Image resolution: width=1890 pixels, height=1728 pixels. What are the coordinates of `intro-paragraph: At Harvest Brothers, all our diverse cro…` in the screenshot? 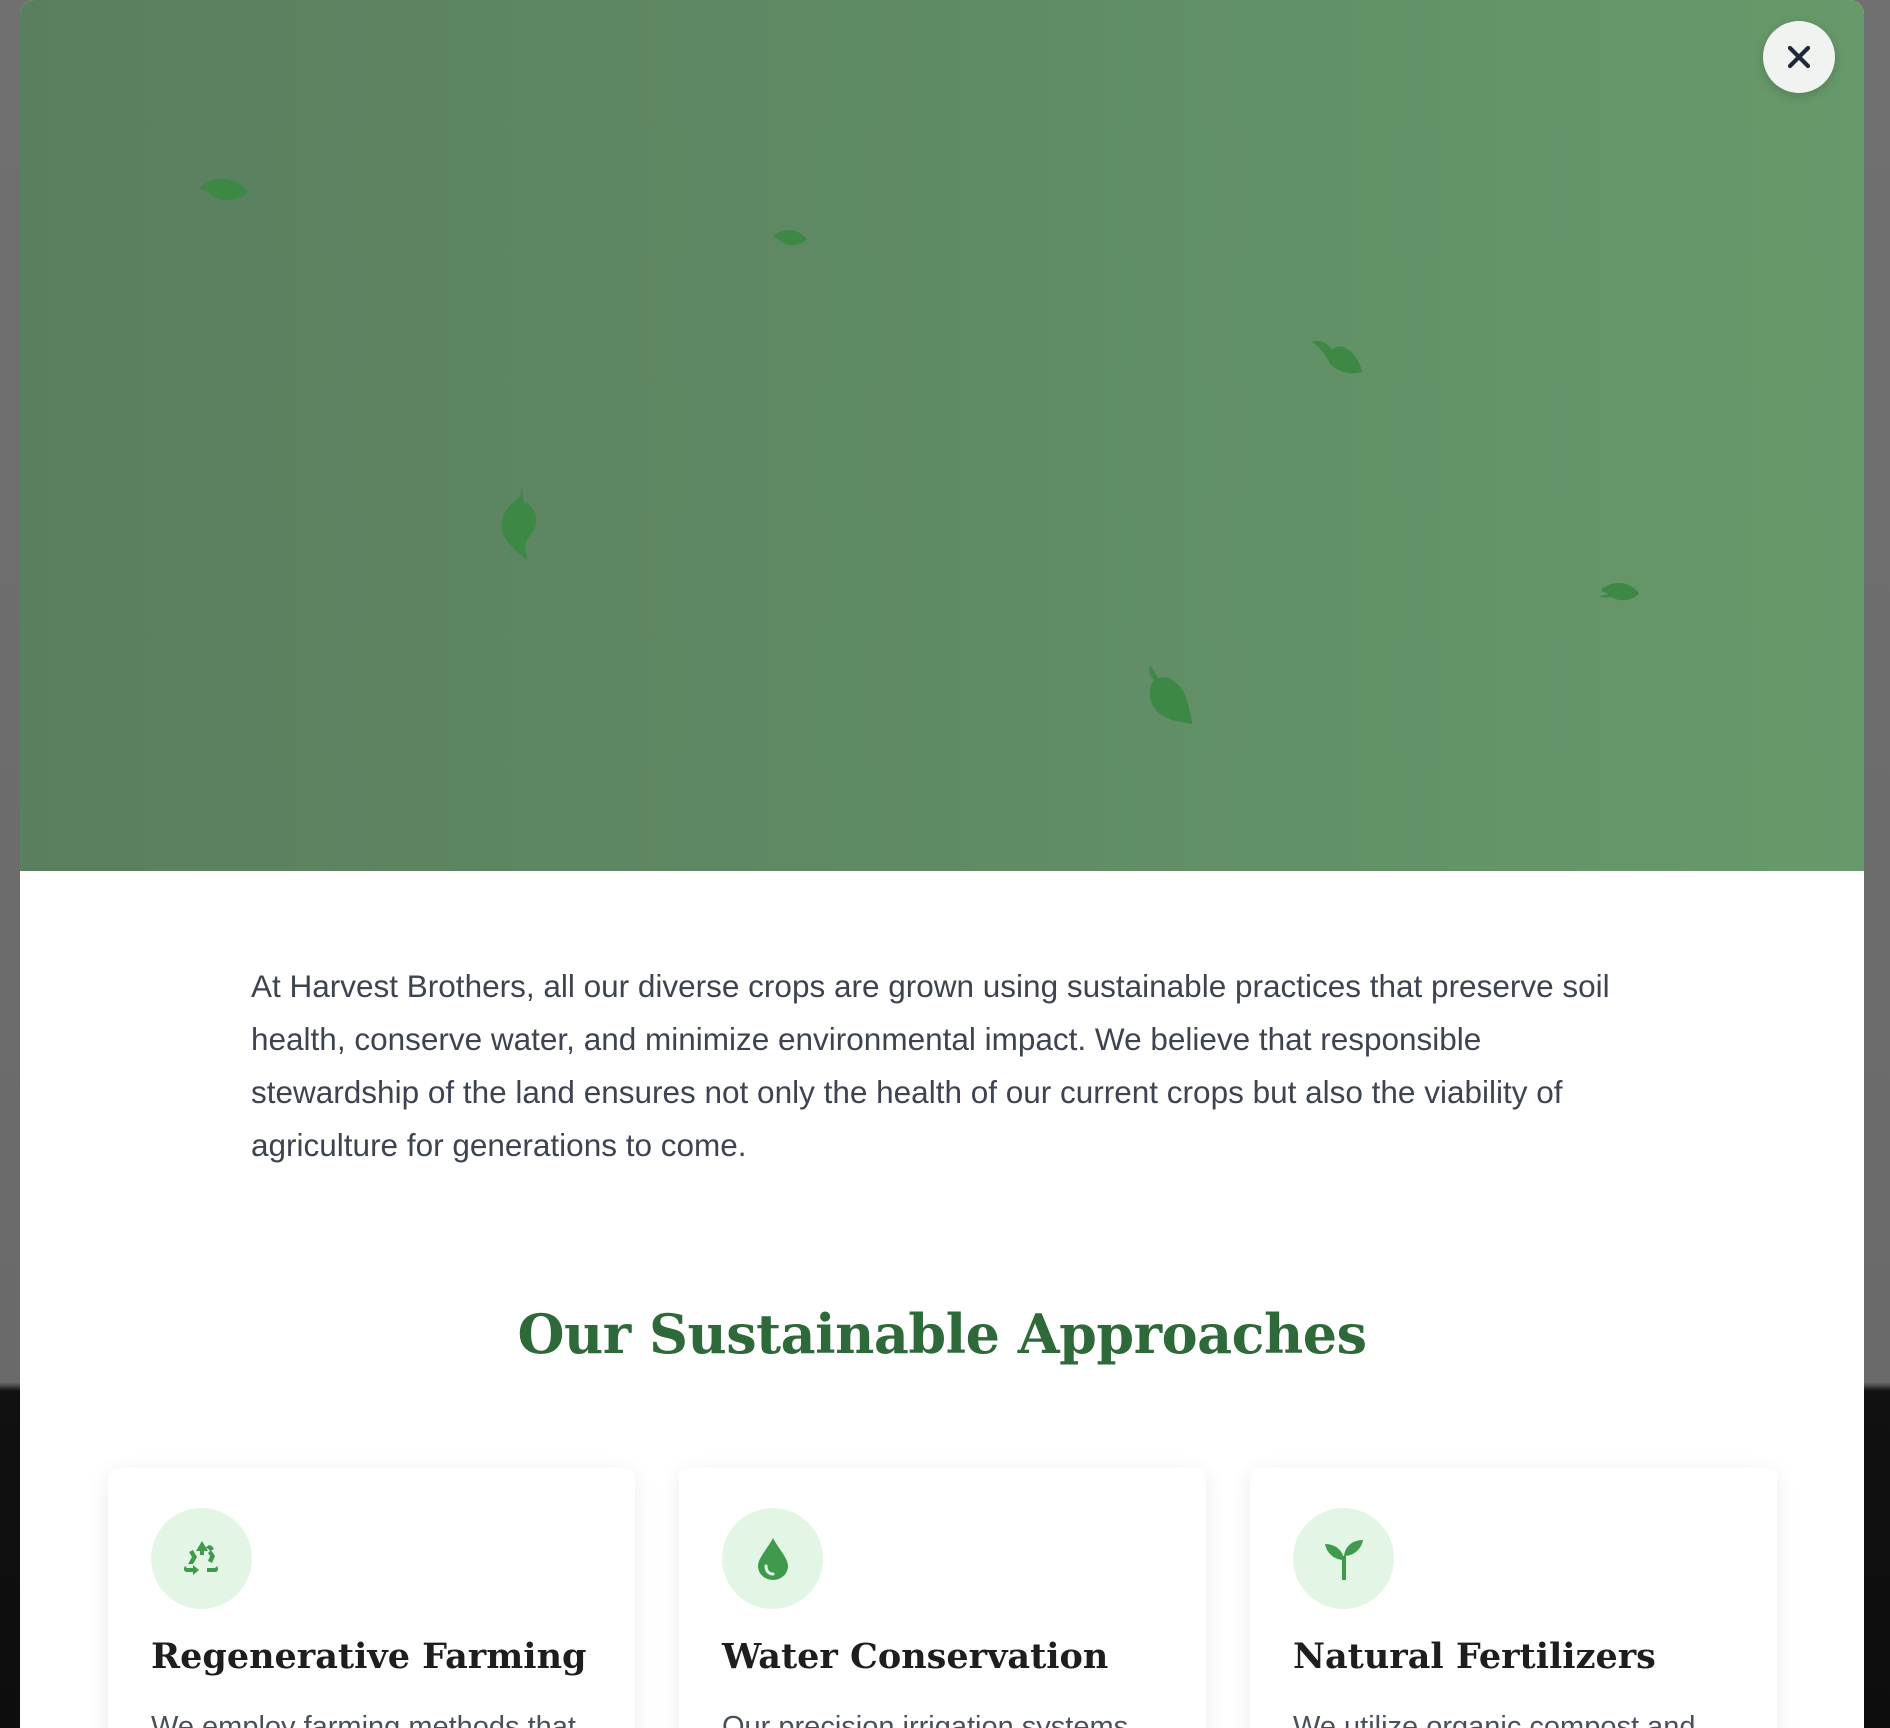 It's located at (930, 1065).